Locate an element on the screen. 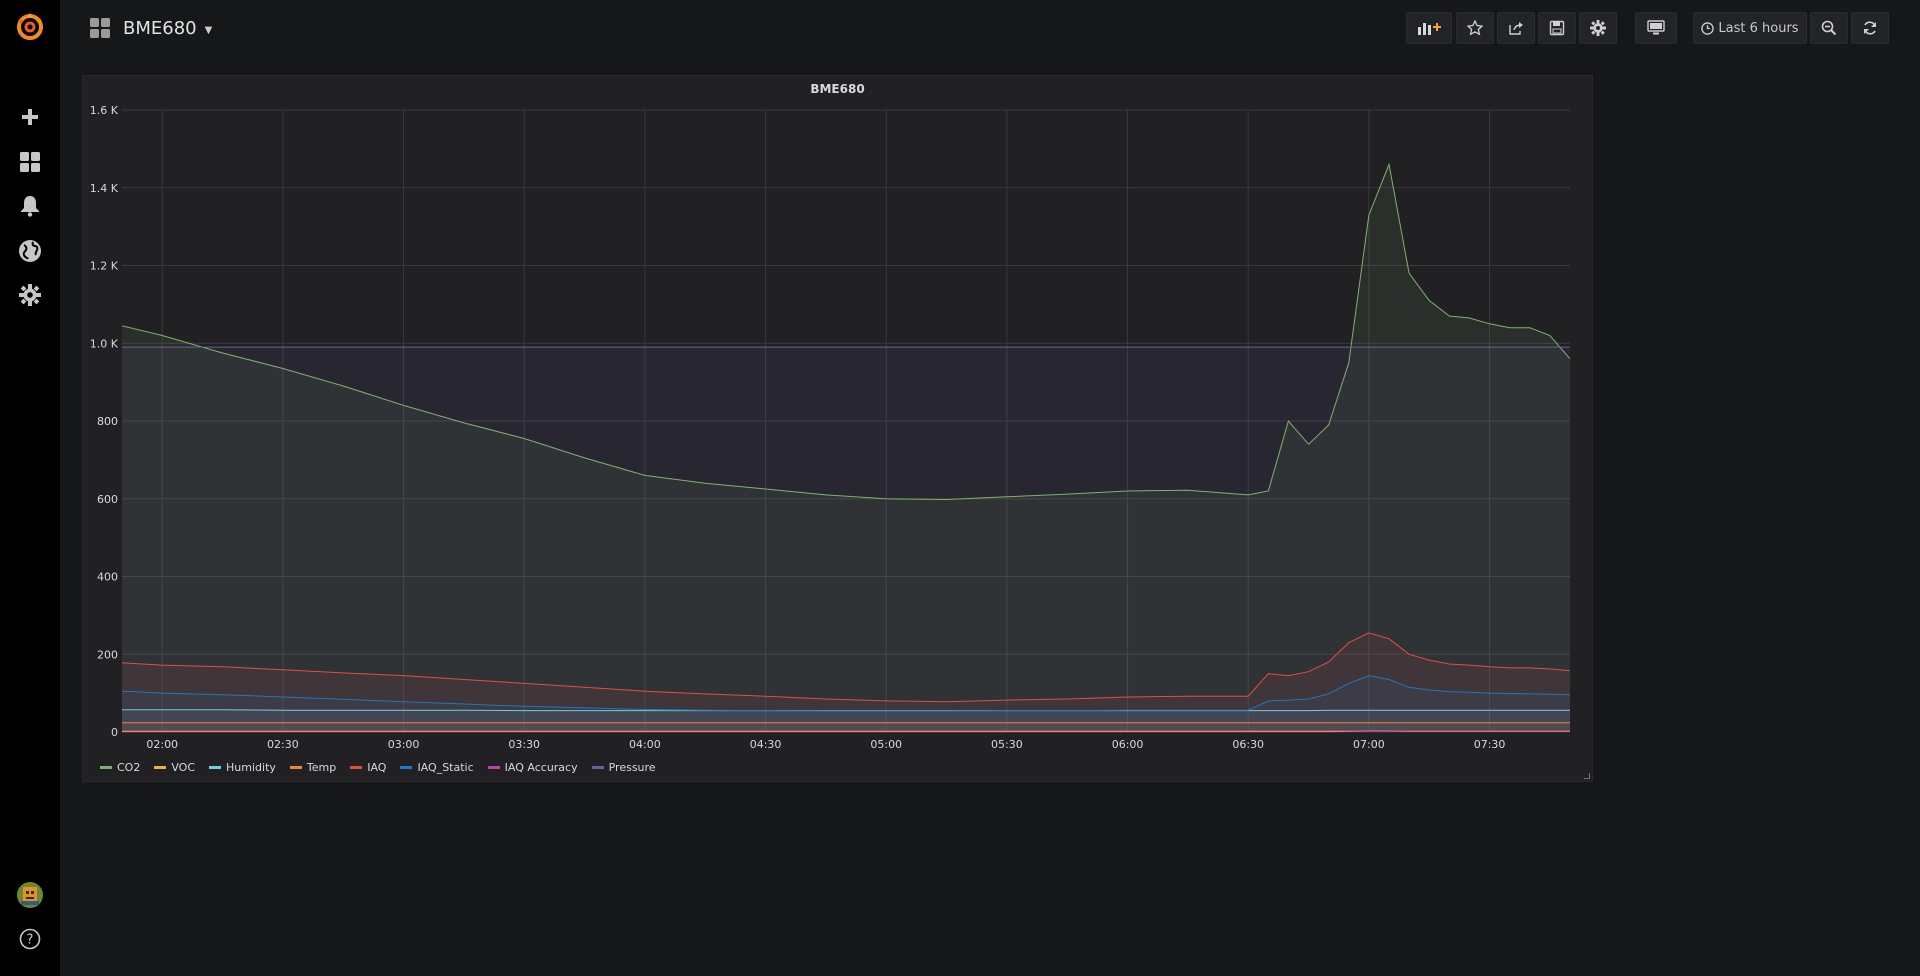  y-tick-label: 1.2 K is located at coordinates (104, 266).